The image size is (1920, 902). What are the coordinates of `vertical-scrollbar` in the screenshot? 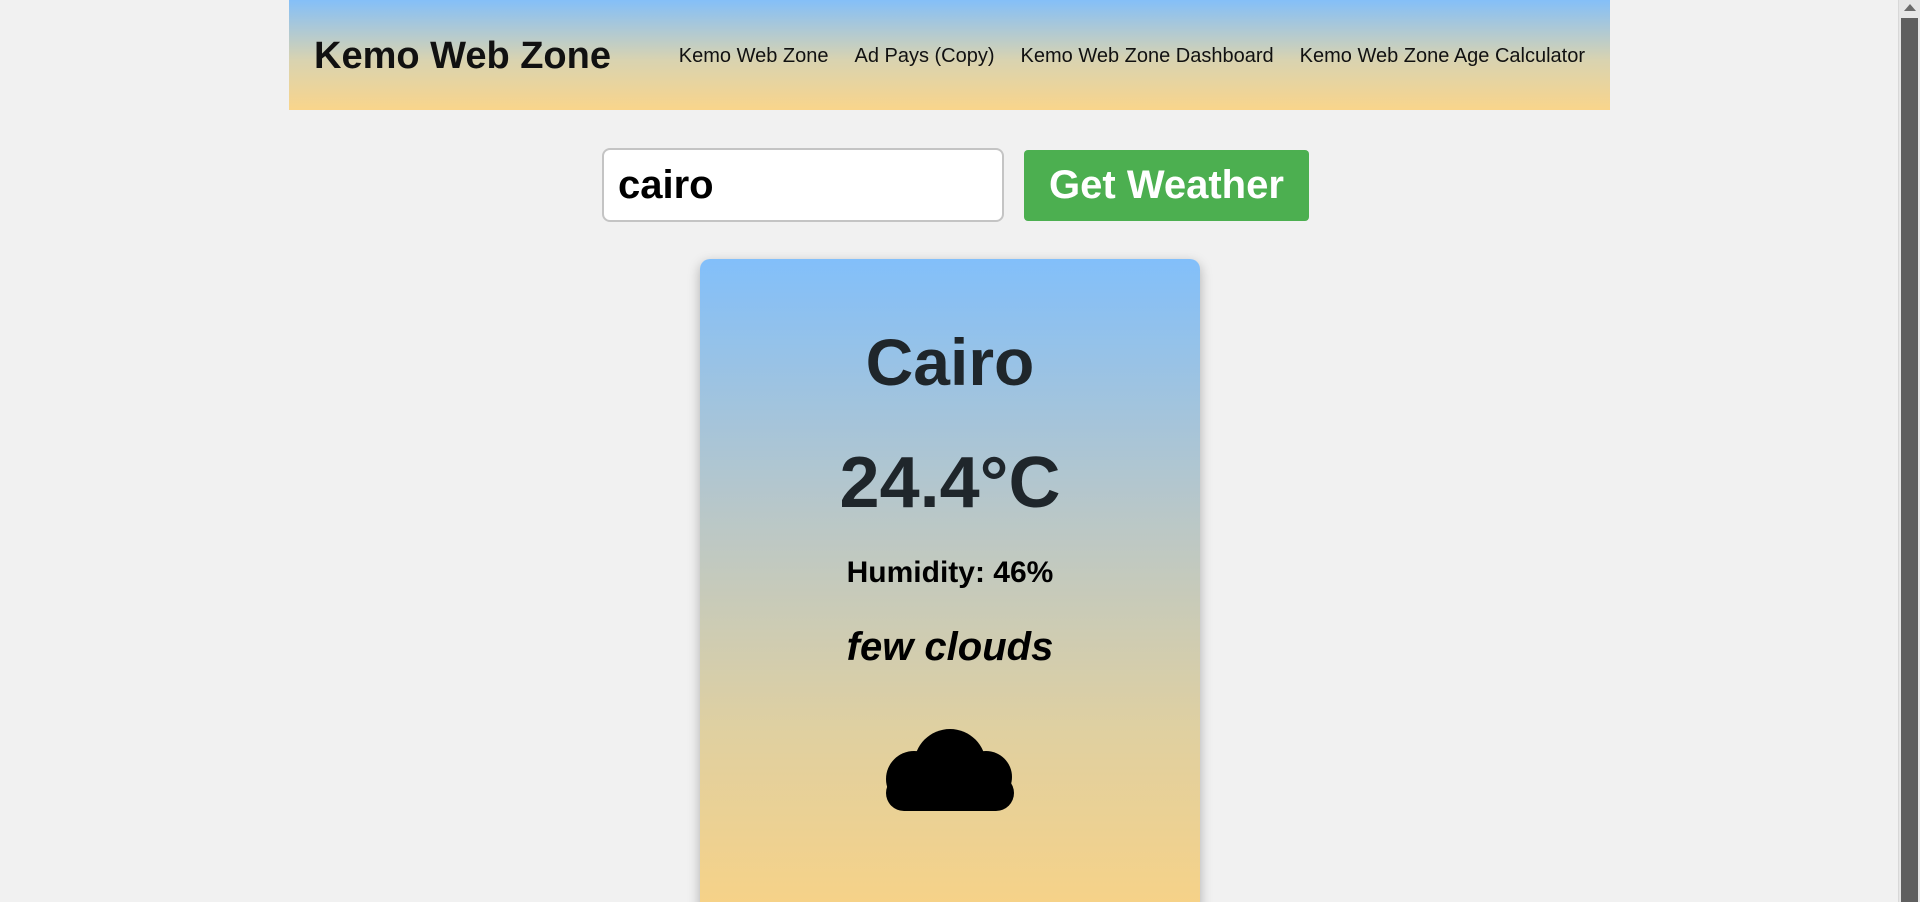 It's located at (1909, 451).